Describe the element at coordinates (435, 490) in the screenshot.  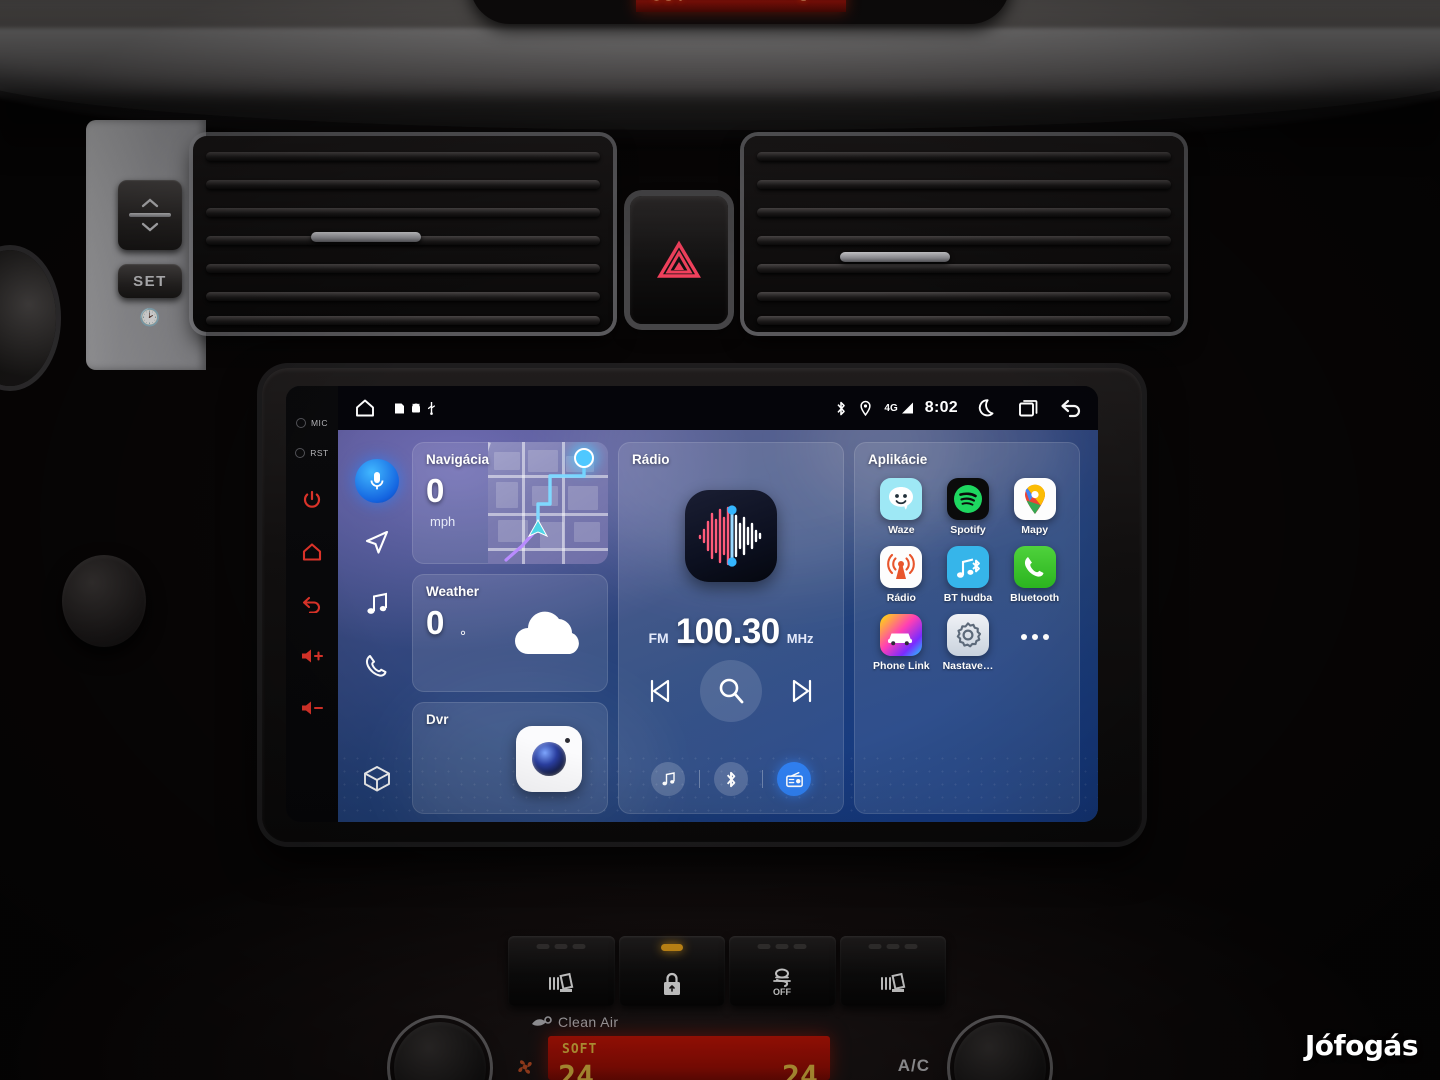
I see `navigation-speed-value: 0` at that location.